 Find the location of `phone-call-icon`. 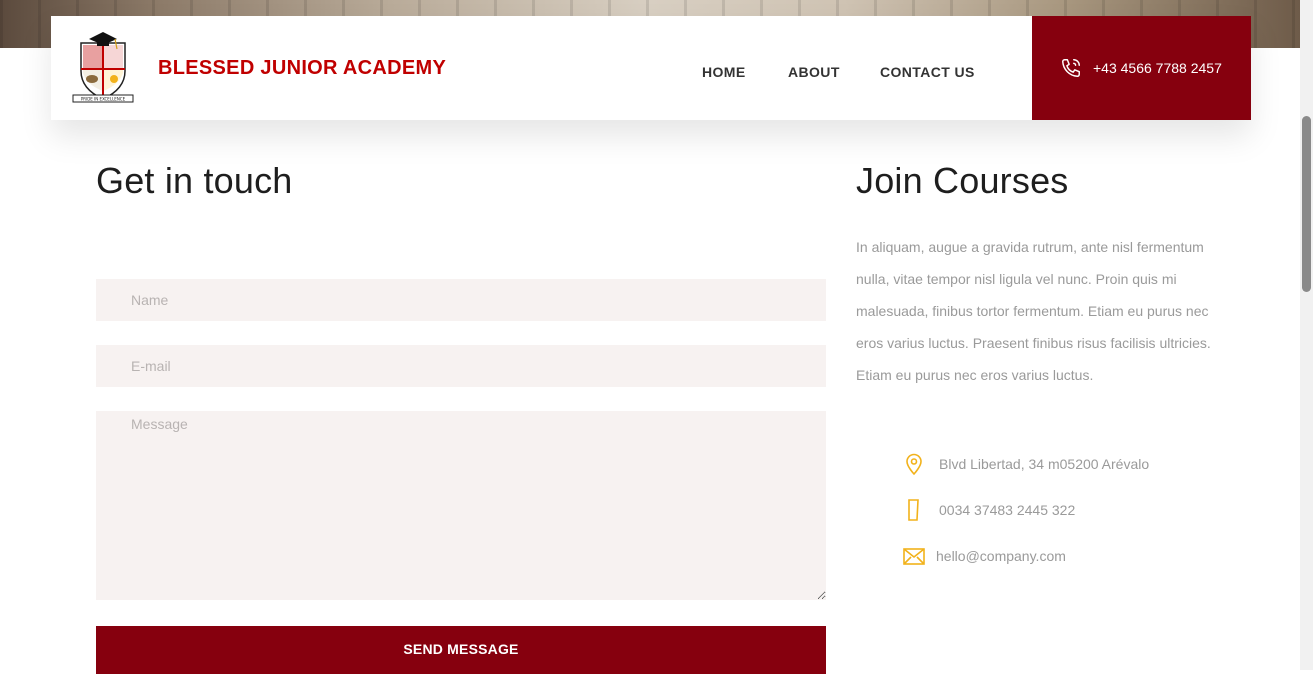

phone-call-icon is located at coordinates (1071, 68).